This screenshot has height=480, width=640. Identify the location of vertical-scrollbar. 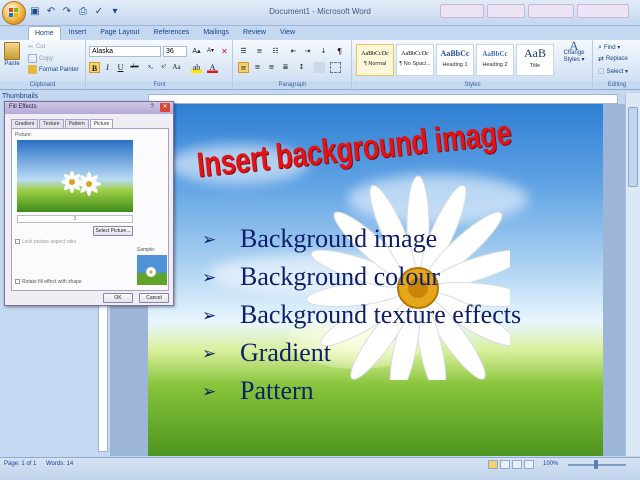
(632, 274).